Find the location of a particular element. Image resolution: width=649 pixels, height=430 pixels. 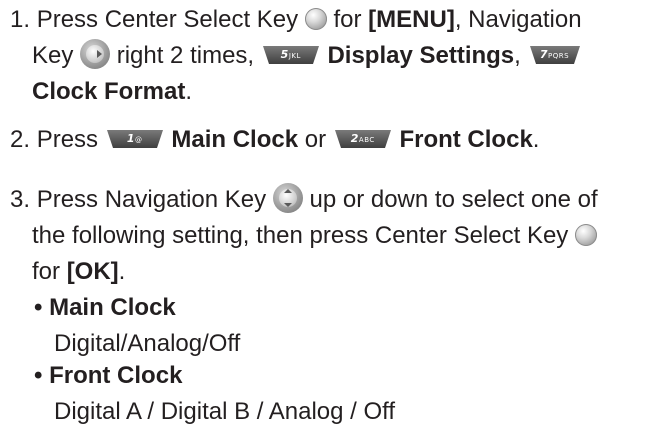

step-1-number: 1. is located at coordinates (20, 19).